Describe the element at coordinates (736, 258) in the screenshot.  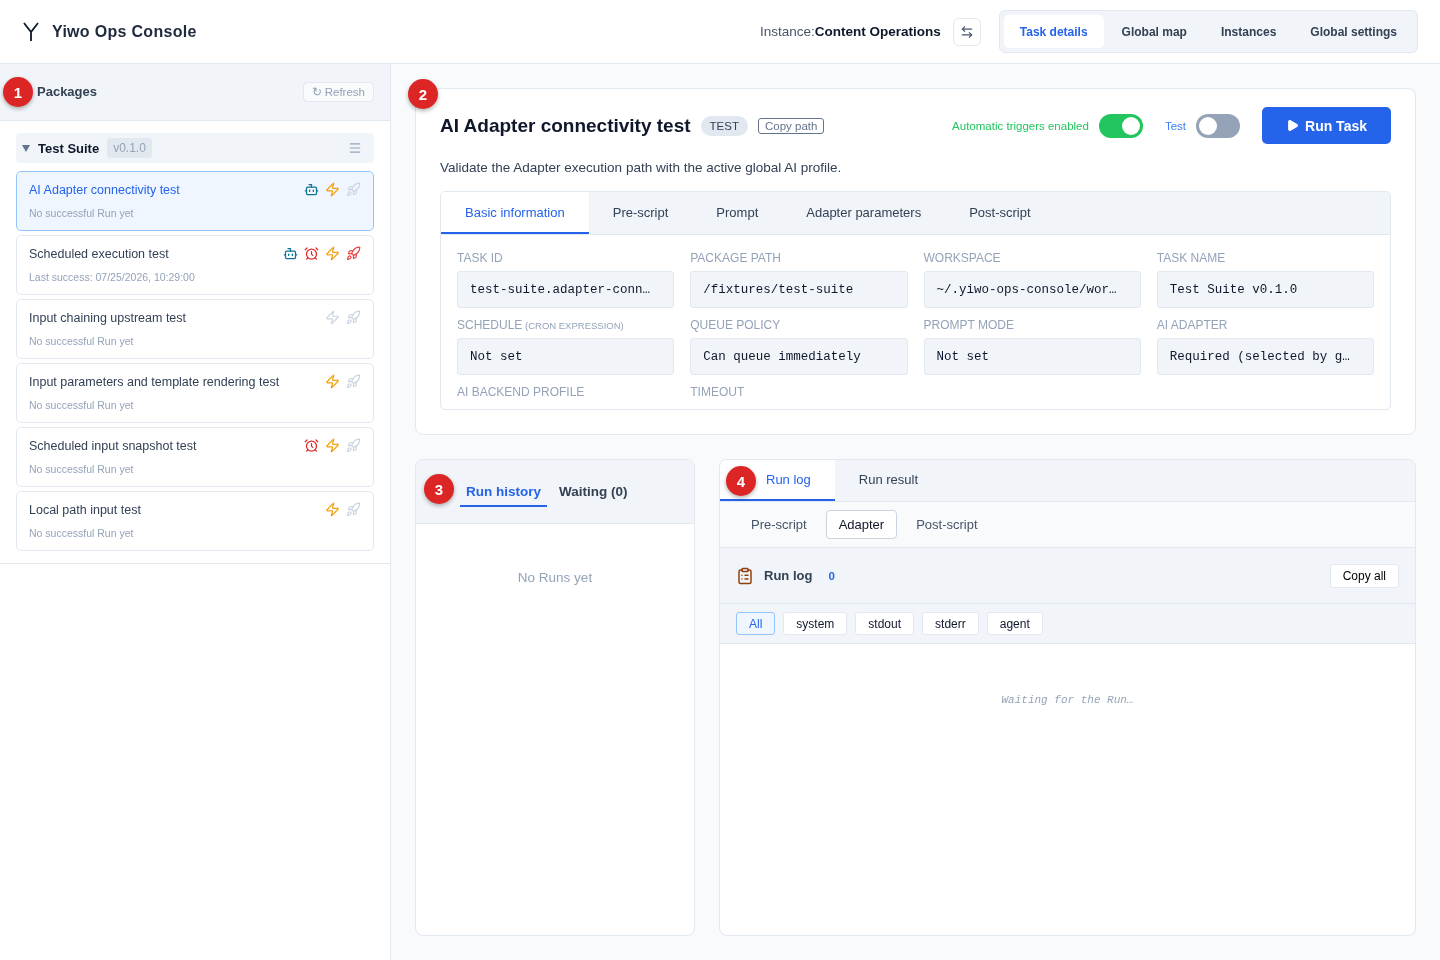
I see `field-label: PACKAGE PATH` at that location.